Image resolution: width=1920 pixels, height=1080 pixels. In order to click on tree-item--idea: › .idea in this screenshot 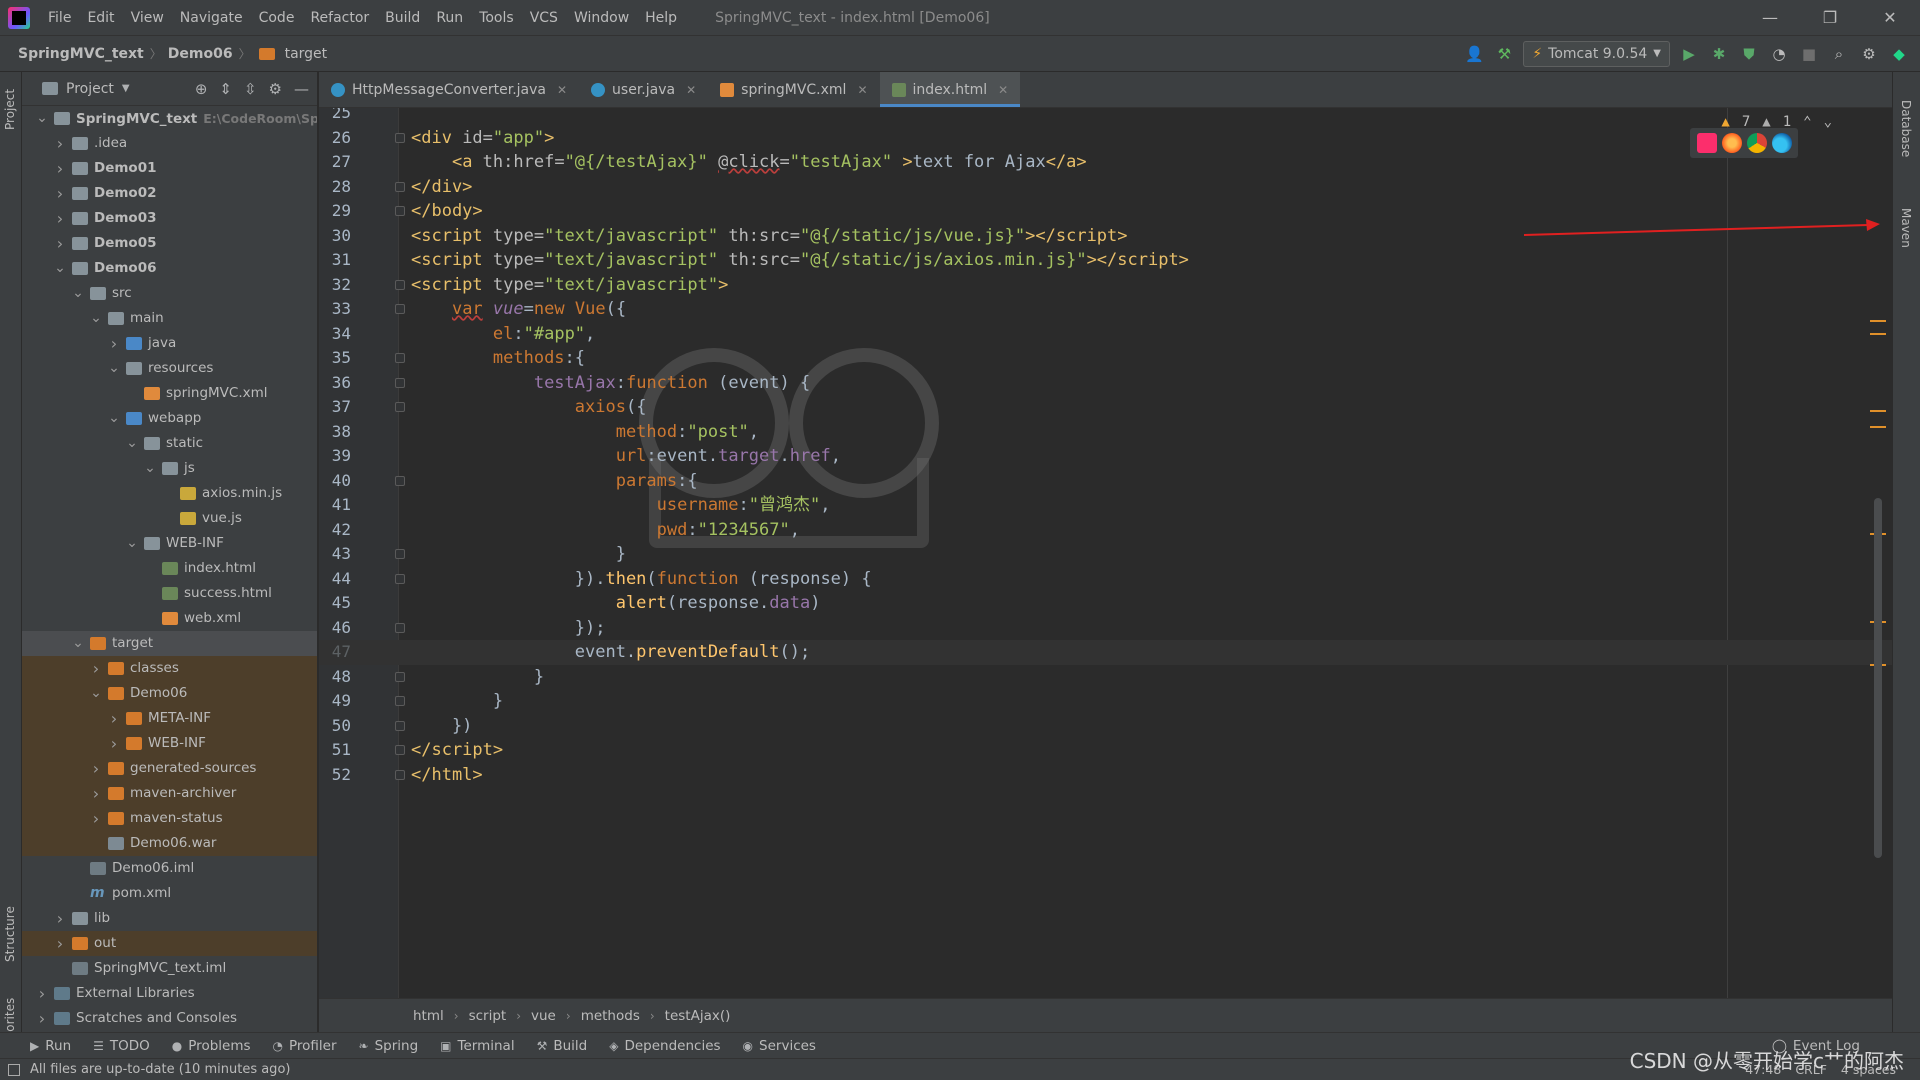, I will do `click(169, 143)`.